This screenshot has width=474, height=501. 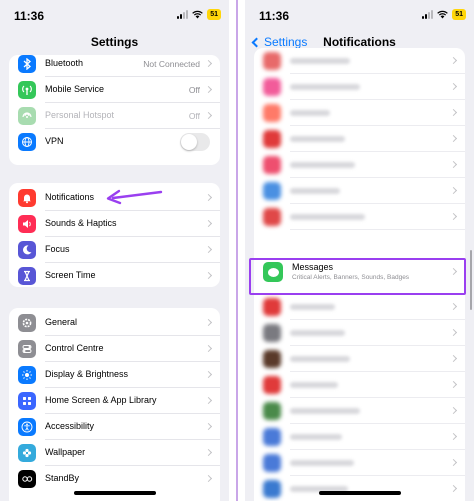 What do you see at coordinates (70, 275) in the screenshot?
I see `row-label: Screen Time` at bounding box center [70, 275].